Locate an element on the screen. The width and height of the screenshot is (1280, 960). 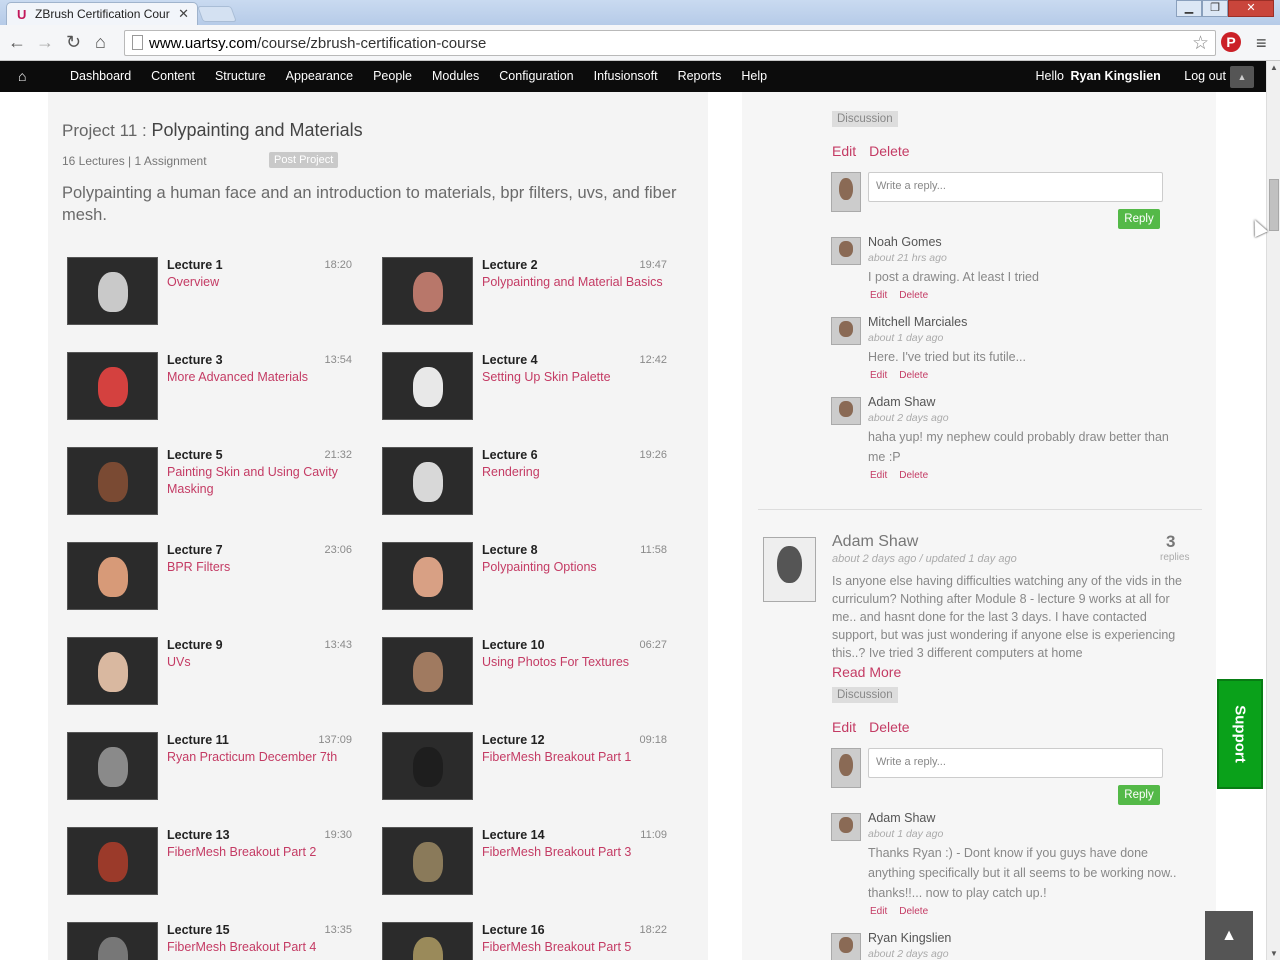
close-window-icon: ✕ is located at coordinates (1251, 8).